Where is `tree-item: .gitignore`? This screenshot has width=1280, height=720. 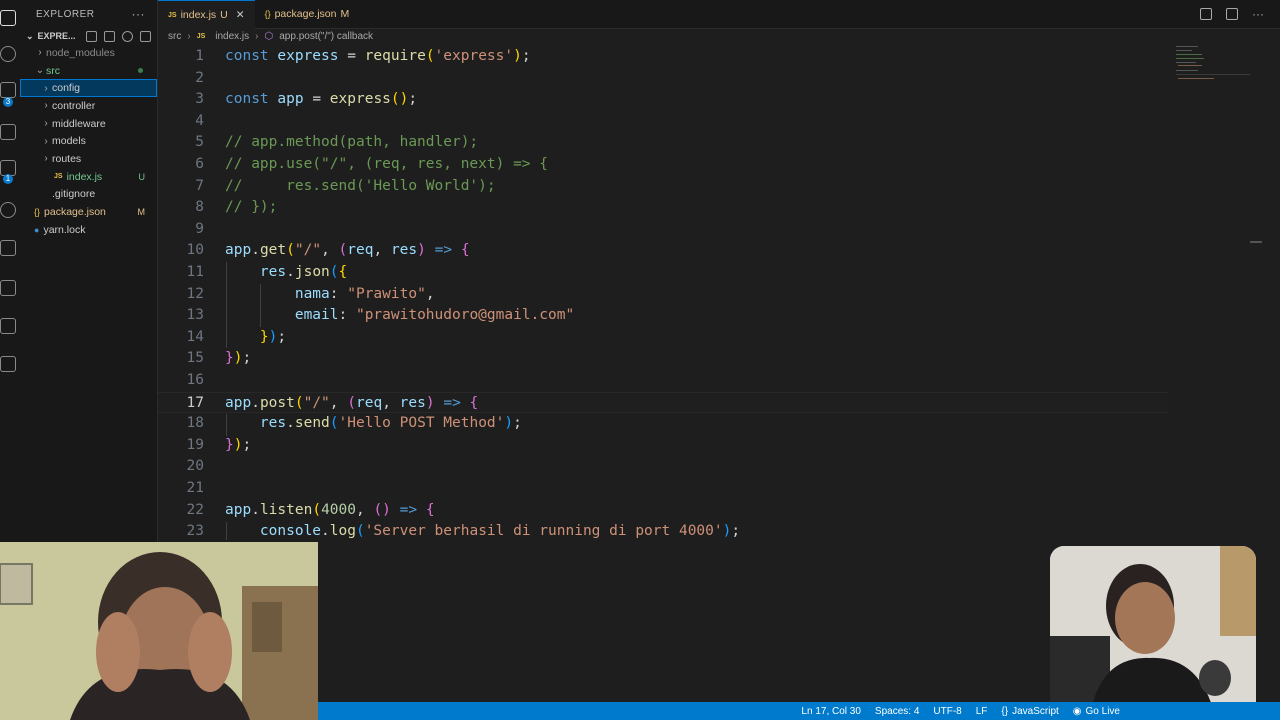 tree-item: .gitignore is located at coordinates (88, 195).